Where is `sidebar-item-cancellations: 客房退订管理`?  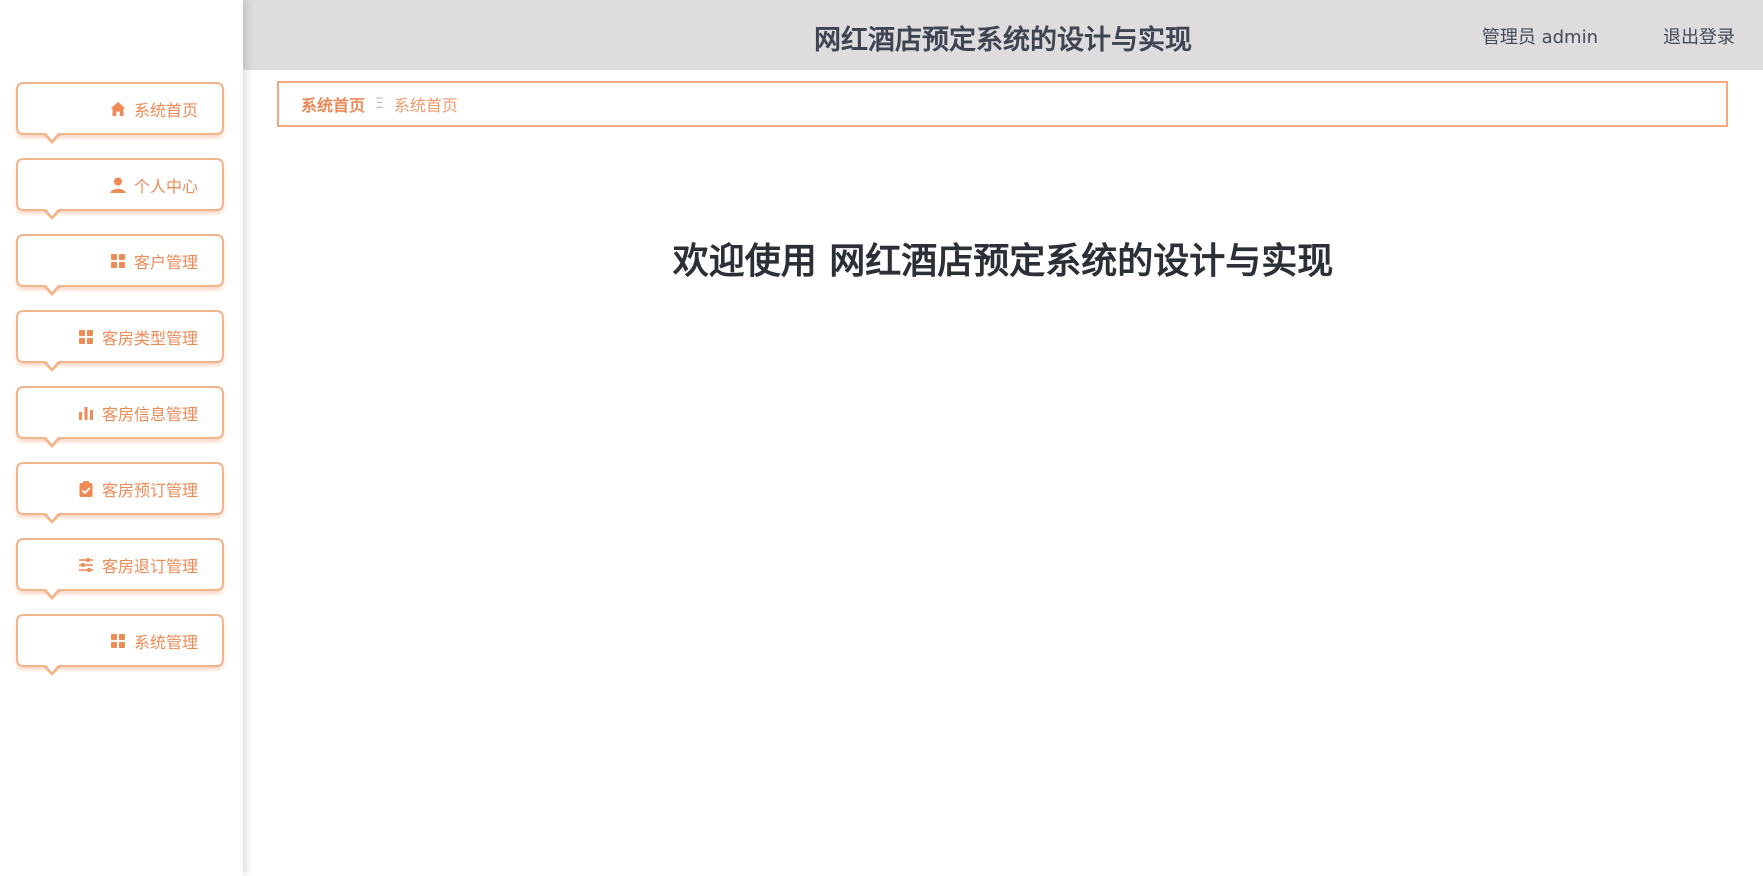 sidebar-item-cancellations: 客房退订管理 is located at coordinates (120, 569).